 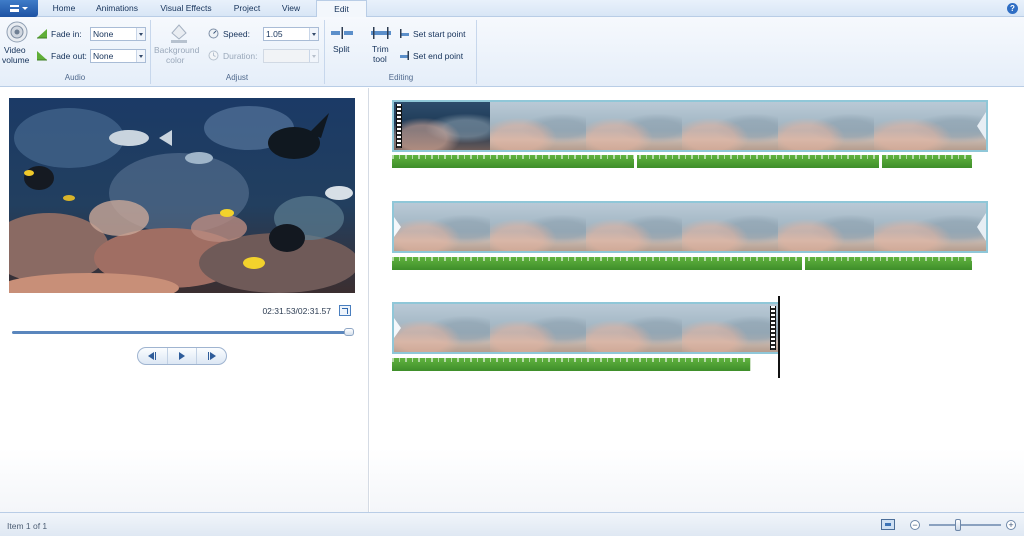 What do you see at coordinates (342, 33) in the screenshot?
I see `split-icon` at bounding box center [342, 33].